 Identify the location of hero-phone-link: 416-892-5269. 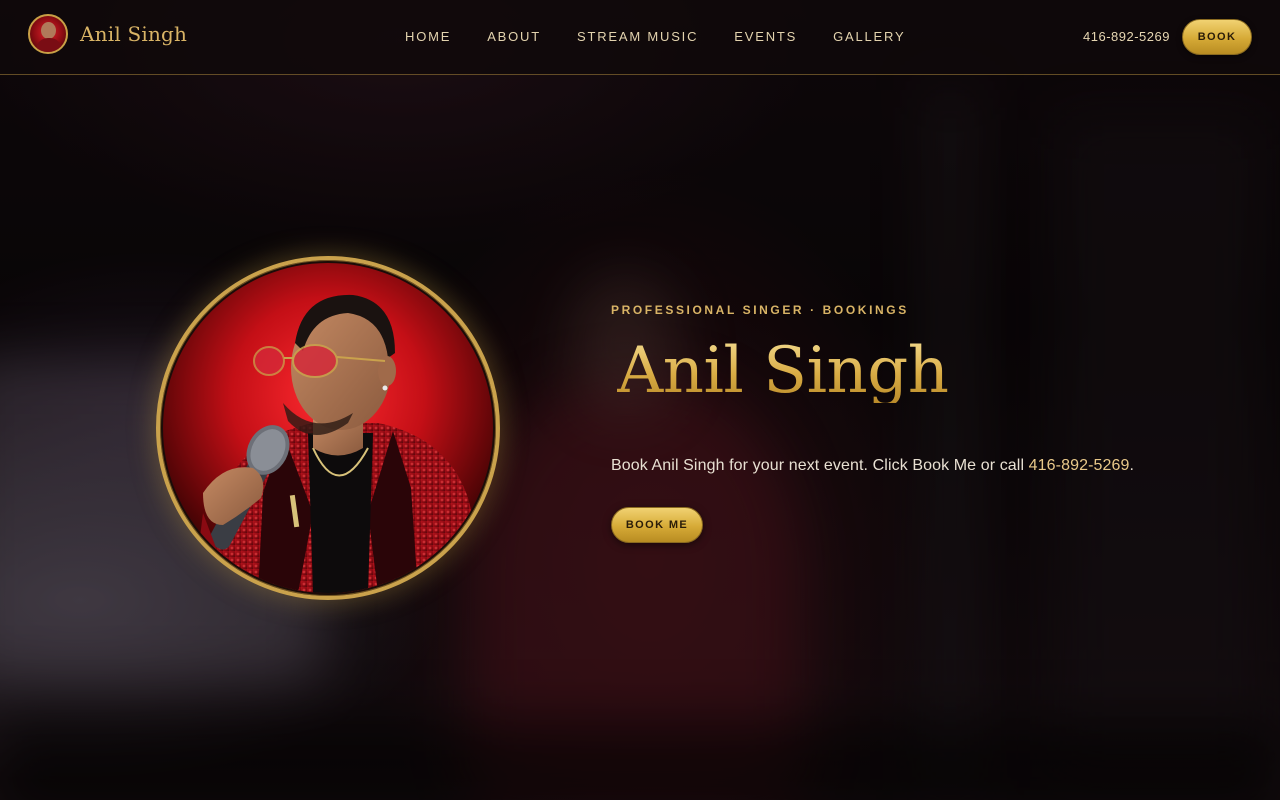
(1079, 465).